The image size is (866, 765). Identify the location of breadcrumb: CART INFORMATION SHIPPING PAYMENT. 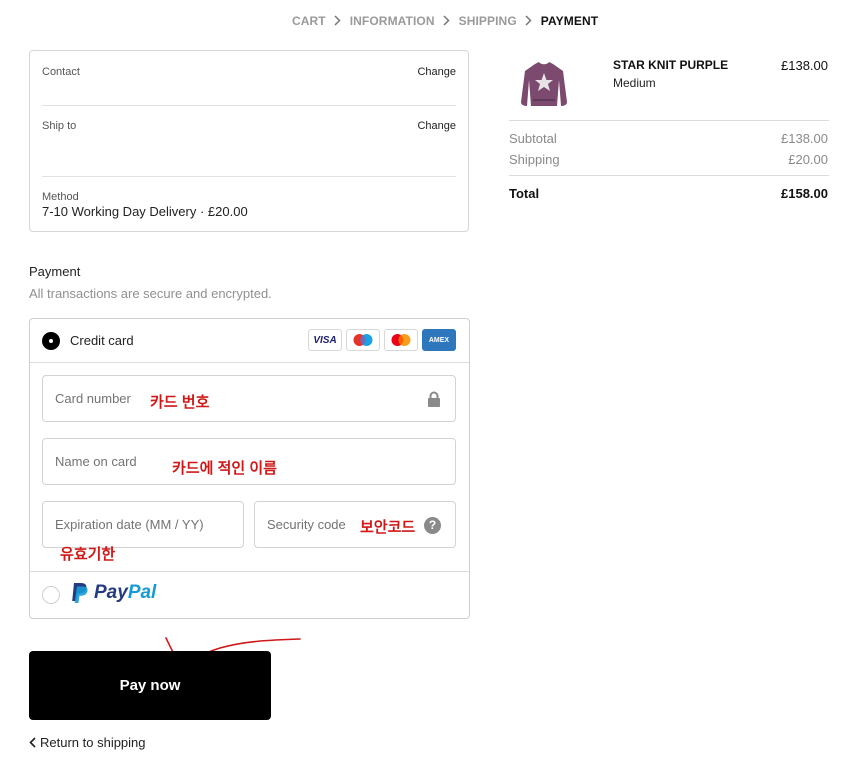
(445, 21).